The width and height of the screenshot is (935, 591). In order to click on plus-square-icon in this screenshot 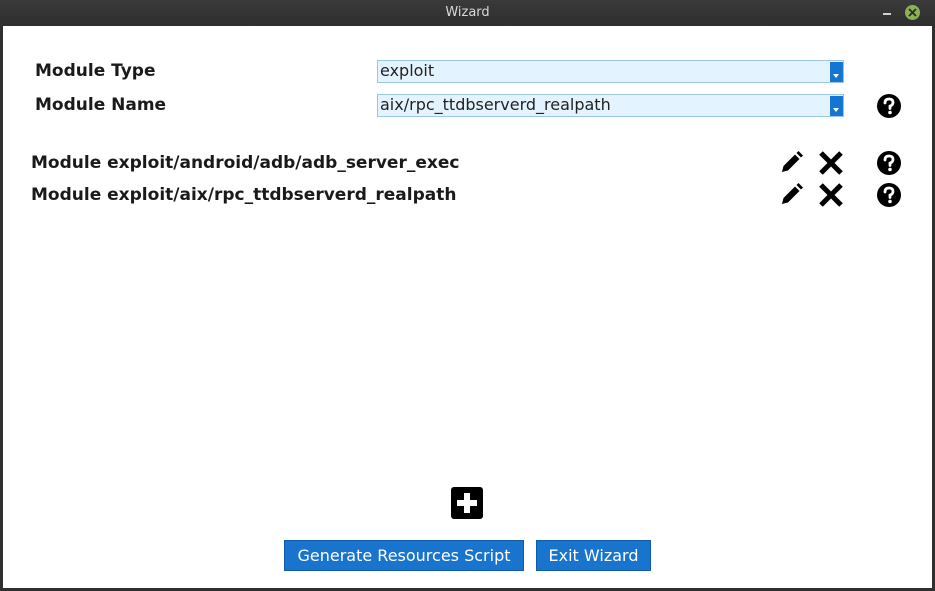, I will do `click(467, 503)`.